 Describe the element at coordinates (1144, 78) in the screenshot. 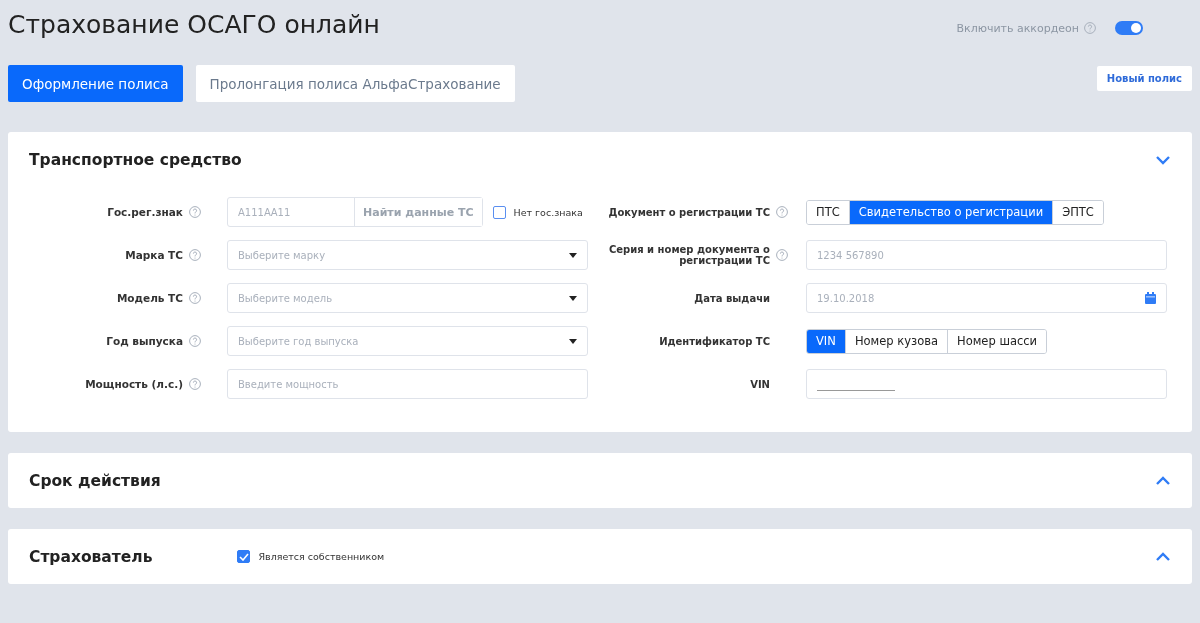

I see `new-policy-button: Новый полис` at that location.